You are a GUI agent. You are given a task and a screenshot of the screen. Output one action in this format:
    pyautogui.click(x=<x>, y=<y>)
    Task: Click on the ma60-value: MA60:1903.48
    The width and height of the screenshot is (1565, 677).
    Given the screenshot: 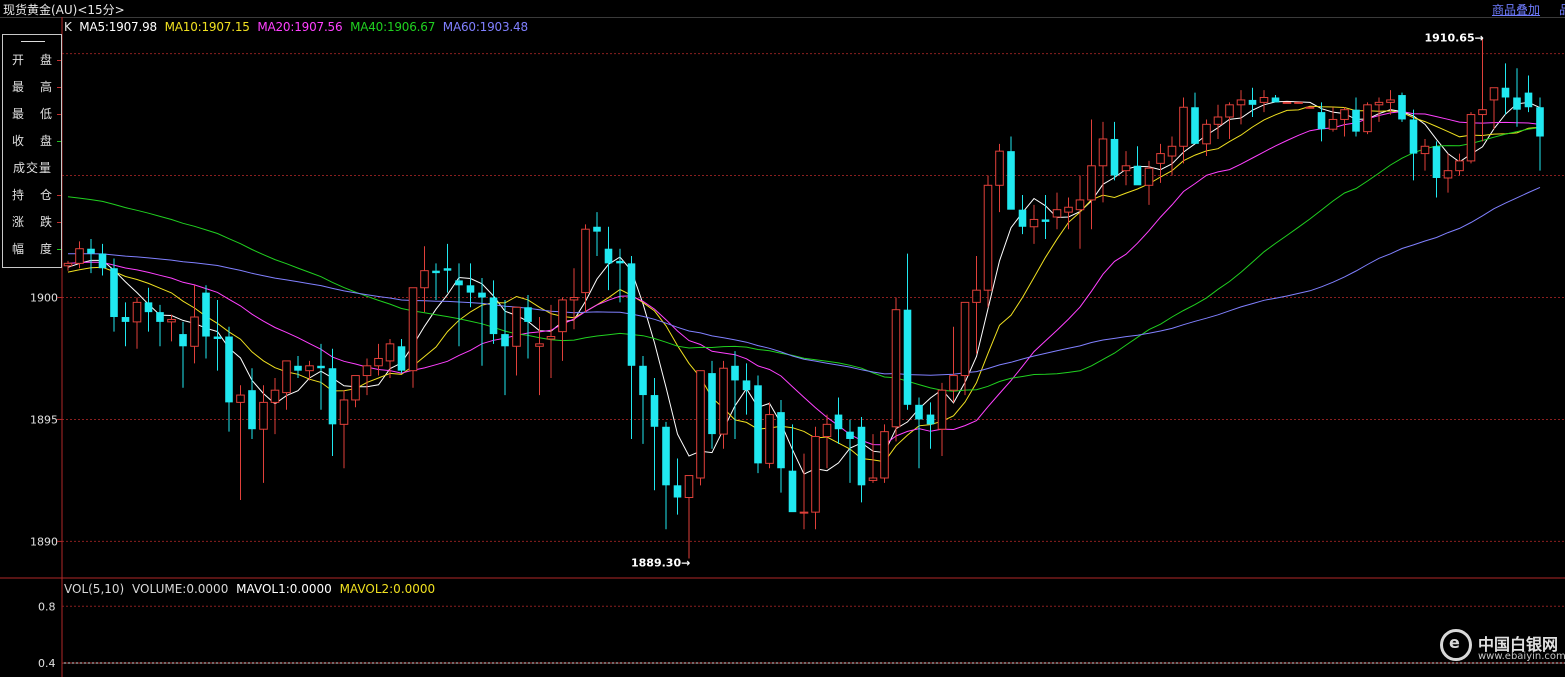 What is the action you would take?
    pyautogui.click(x=485, y=27)
    